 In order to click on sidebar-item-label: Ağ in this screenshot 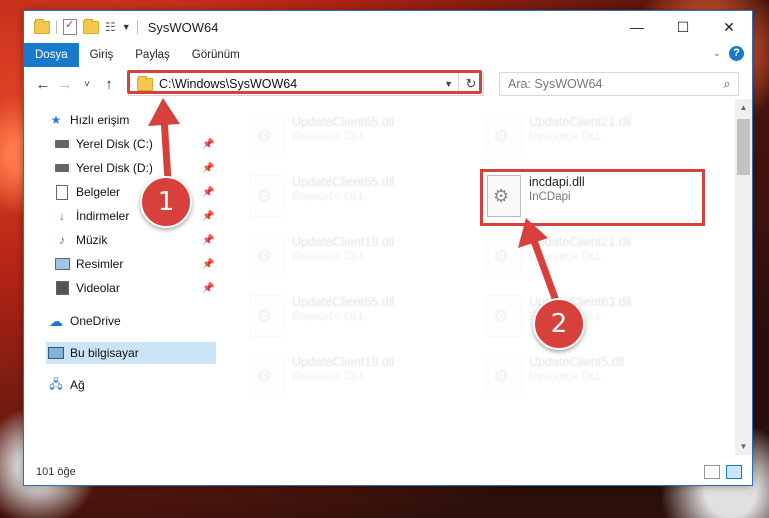, I will do `click(77, 385)`.